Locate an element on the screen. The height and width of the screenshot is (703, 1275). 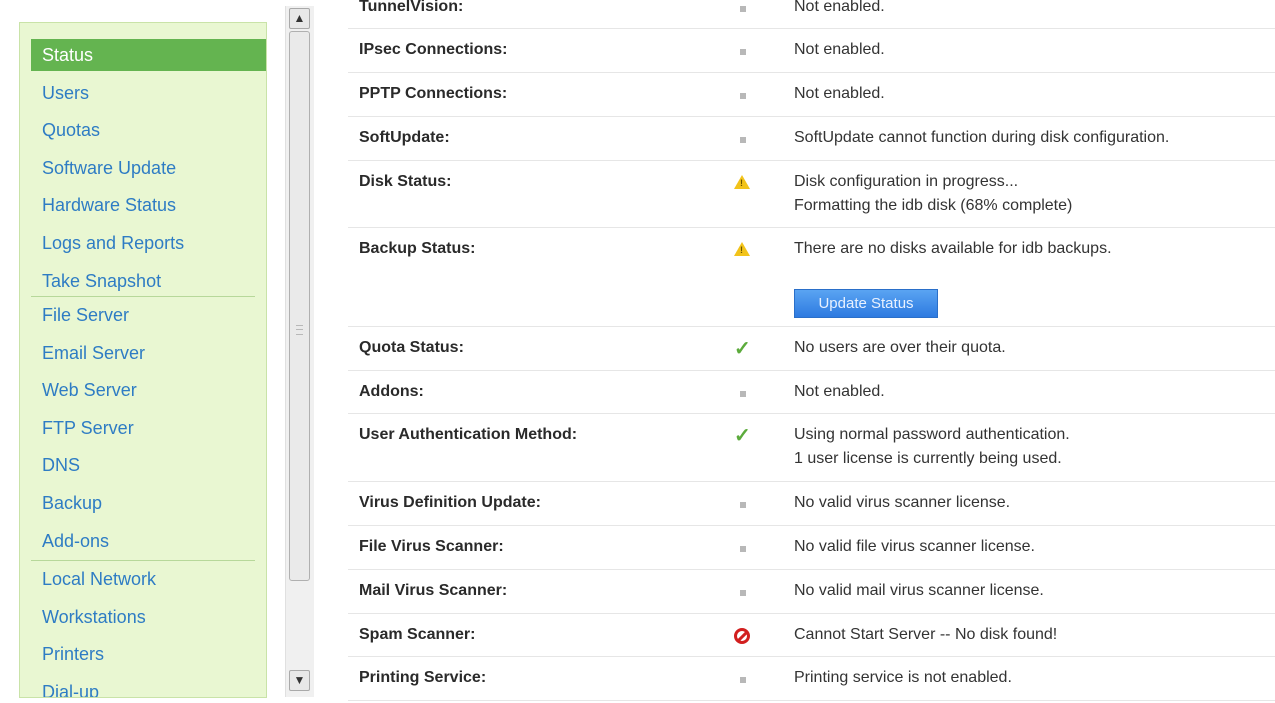
status-row-ipsec-connections: IPsec Connections: Not enabled. is located at coordinates (811, 51).